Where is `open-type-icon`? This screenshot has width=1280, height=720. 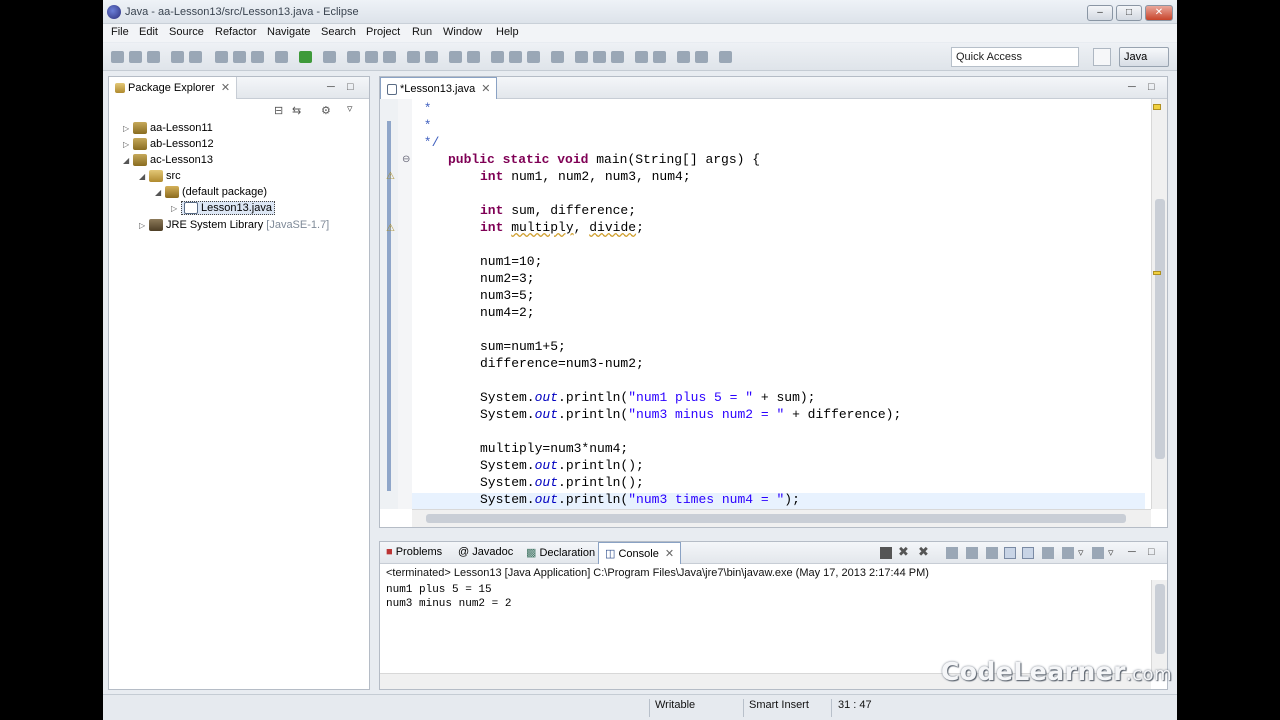 open-type-icon is located at coordinates (413, 57).